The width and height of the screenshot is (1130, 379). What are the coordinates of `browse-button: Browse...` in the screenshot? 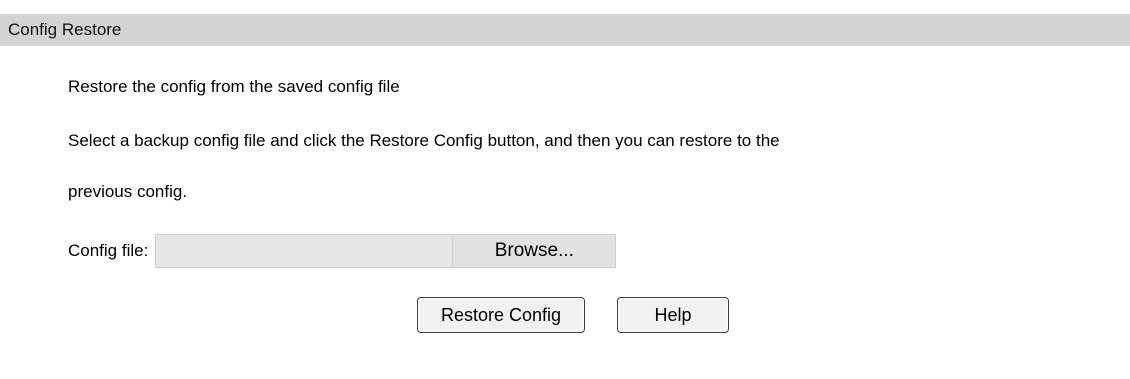 It's located at (534, 251).